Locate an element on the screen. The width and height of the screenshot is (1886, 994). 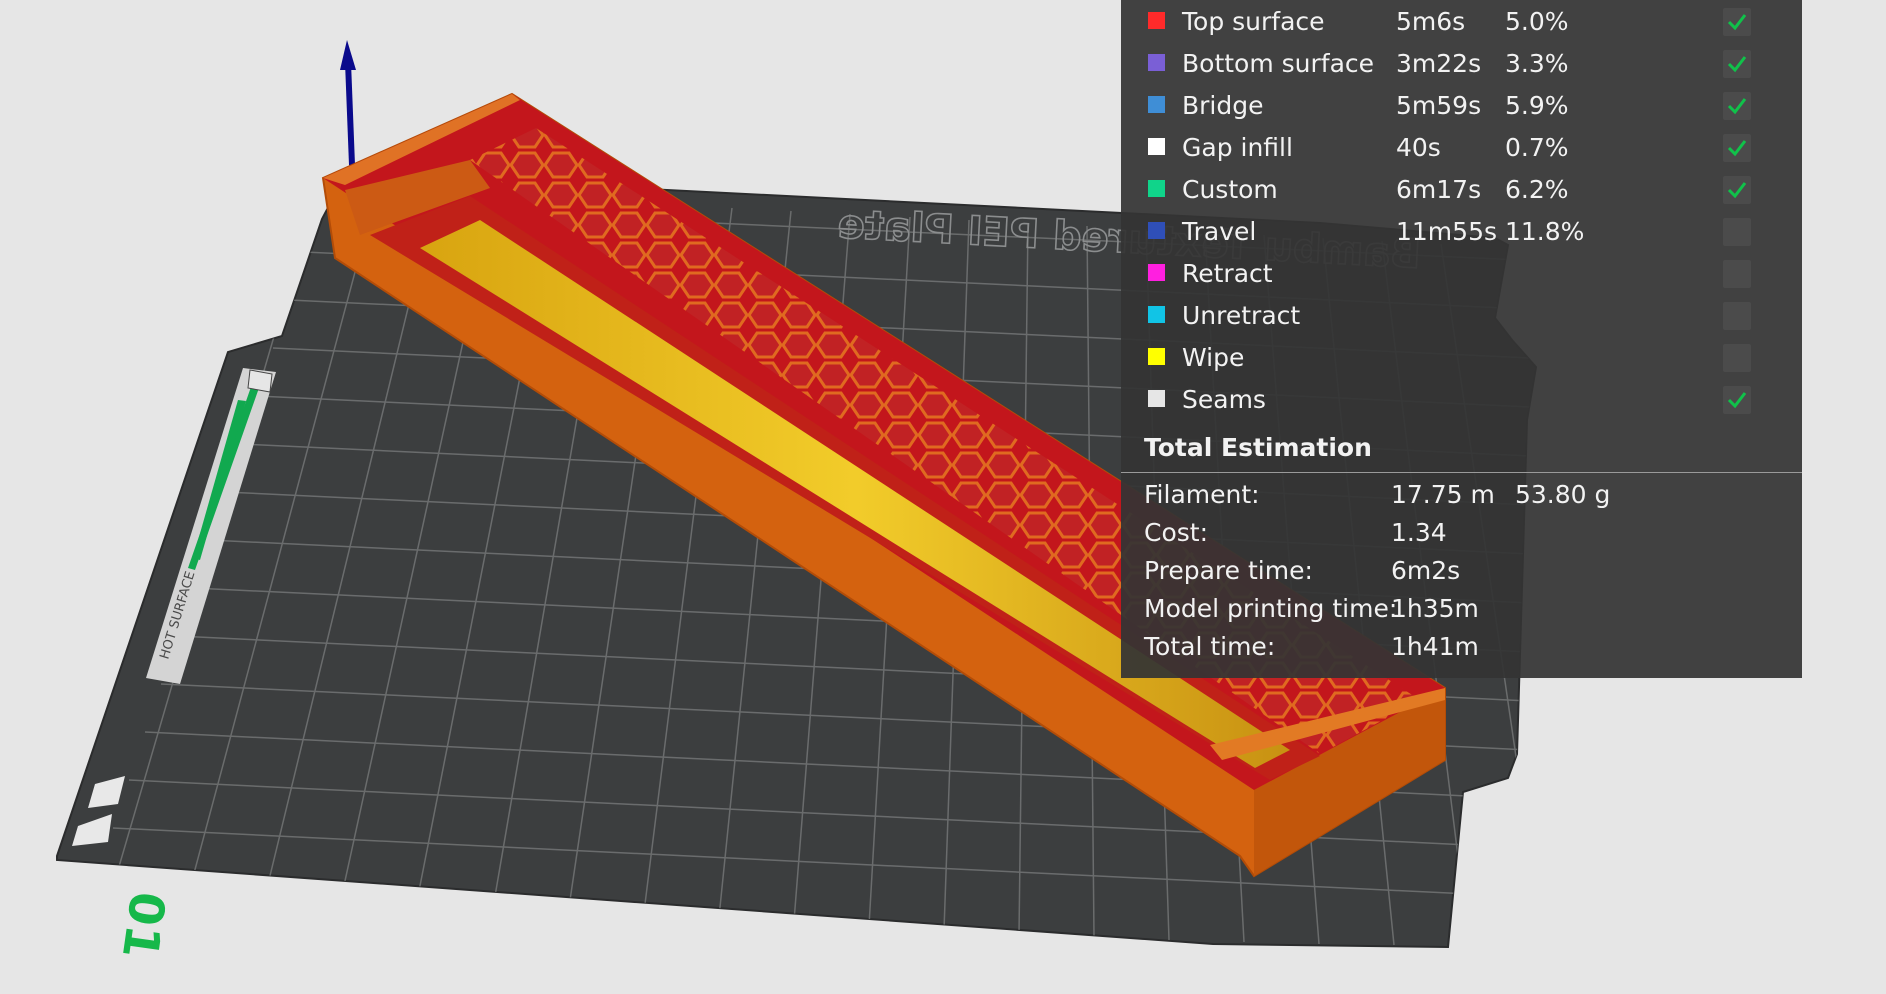
cost-label: Cost: is located at coordinates (1176, 532).